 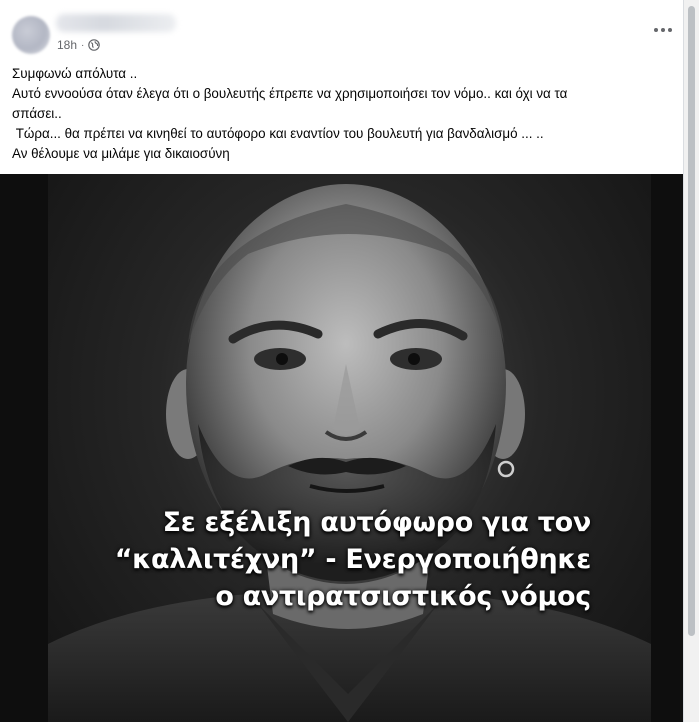 I want to click on more-options-icon, so click(x=663, y=30).